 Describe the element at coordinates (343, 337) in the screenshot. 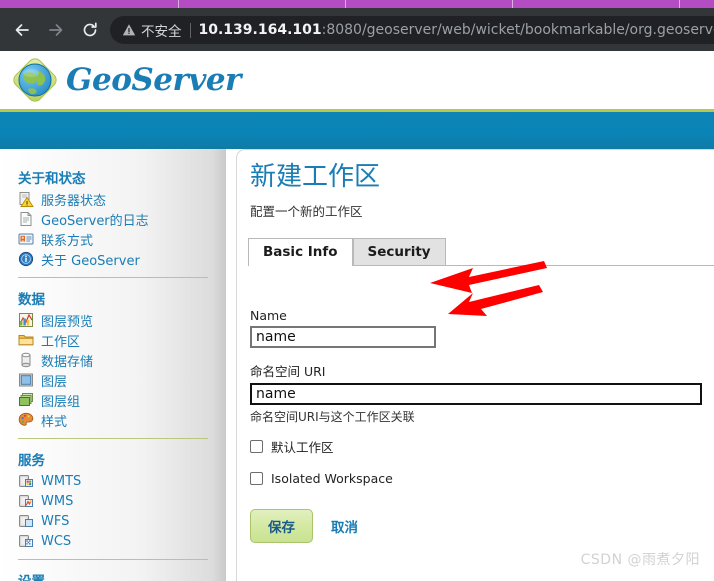

I see `name-input` at that location.